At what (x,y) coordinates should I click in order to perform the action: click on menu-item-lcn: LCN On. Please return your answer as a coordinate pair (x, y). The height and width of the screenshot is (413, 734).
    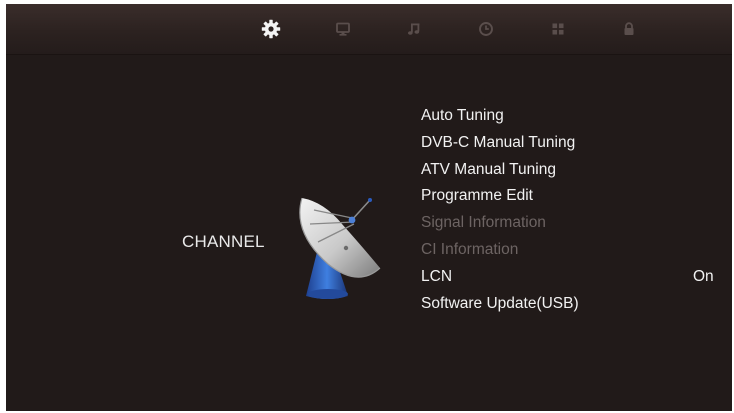
    Looking at the image, I should click on (571, 277).